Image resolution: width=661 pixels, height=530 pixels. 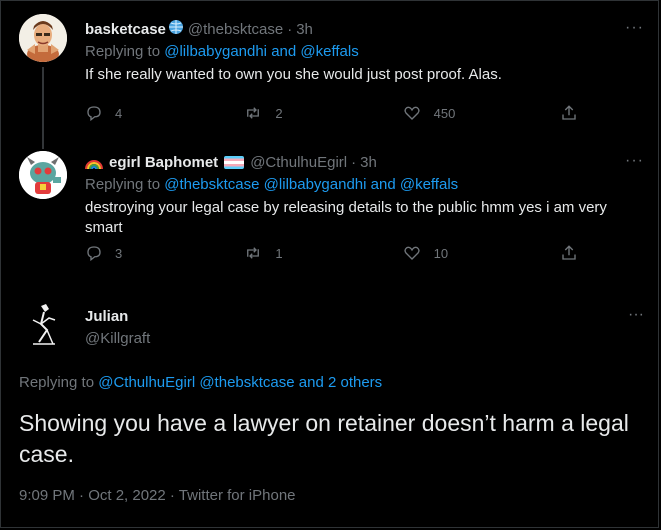 I want to click on rainbow-emoji-icon, so click(x=94, y=162).